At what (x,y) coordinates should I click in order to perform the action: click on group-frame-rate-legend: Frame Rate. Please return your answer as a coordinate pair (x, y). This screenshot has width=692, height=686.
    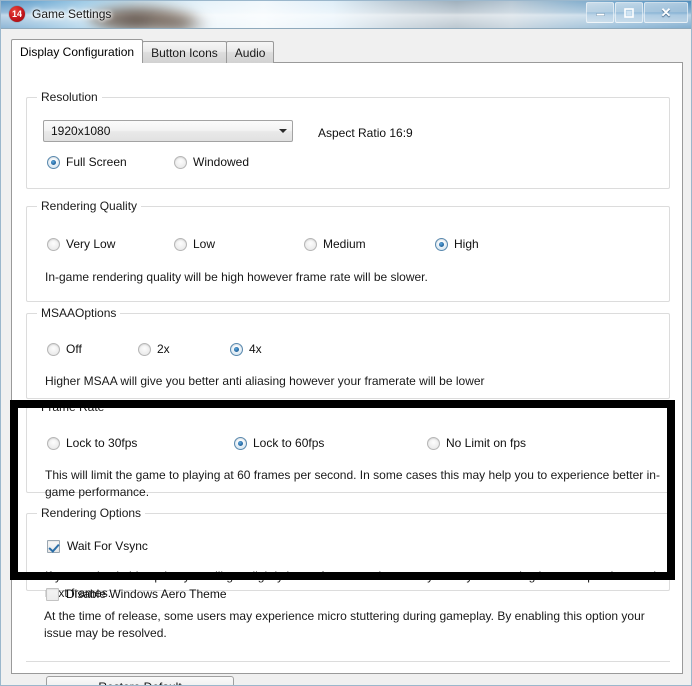
    Looking at the image, I should click on (73, 407).